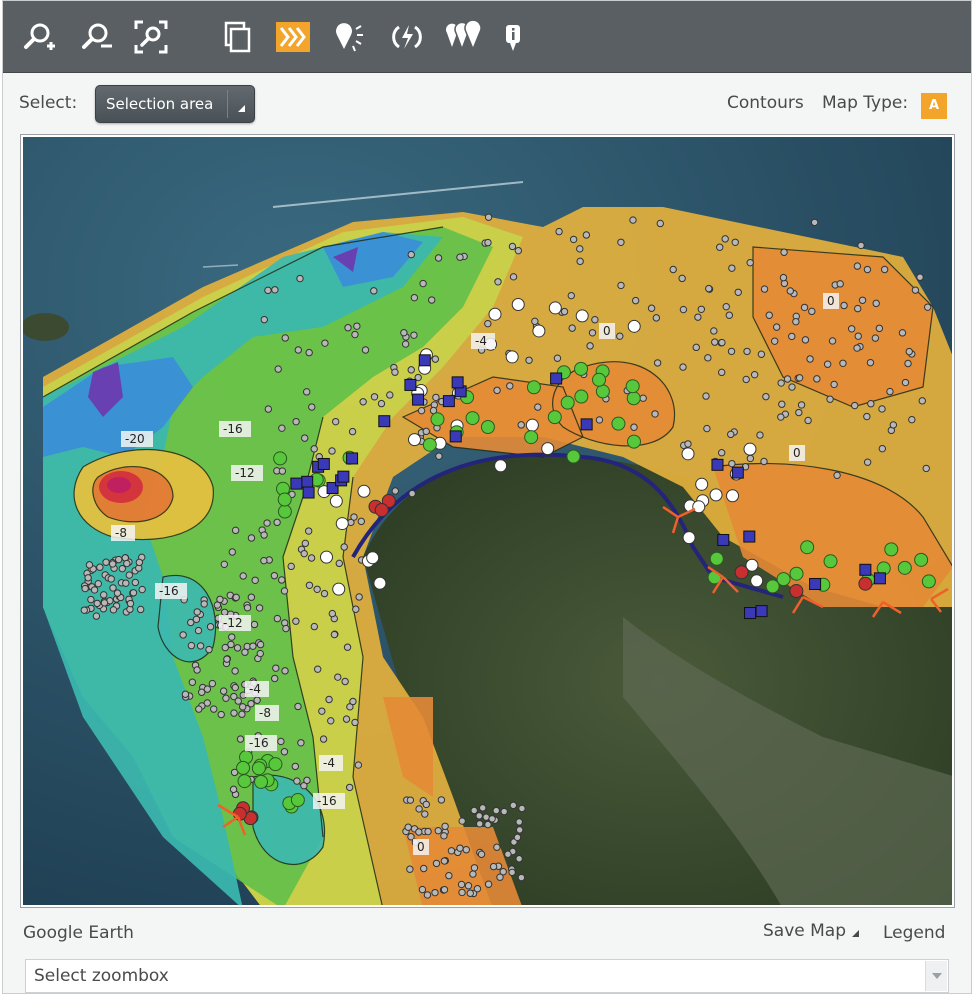 The image size is (976, 994). I want to click on zoom-extent-button, so click(151, 37).